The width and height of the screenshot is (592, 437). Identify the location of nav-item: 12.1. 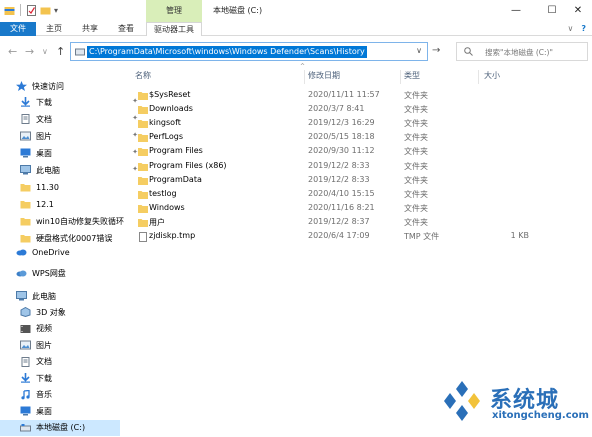
(82, 204).